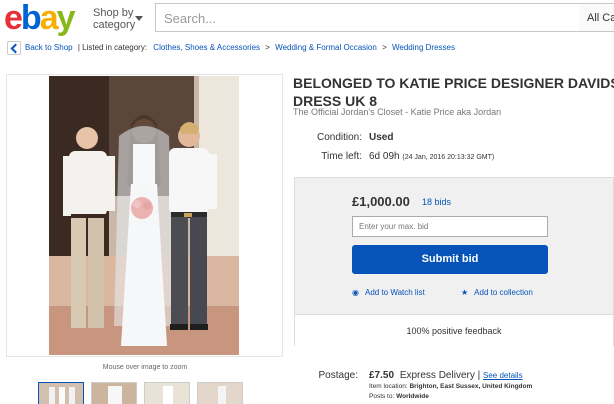  I want to click on watch-label: Add to Watch list, so click(394, 292).